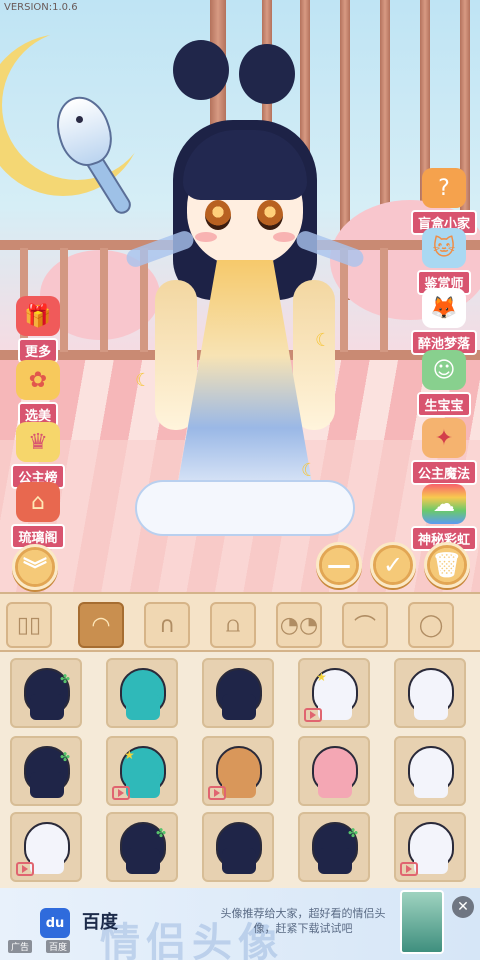 The image size is (480, 960). I want to click on mystery-box-icon: ?, so click(444, 188).